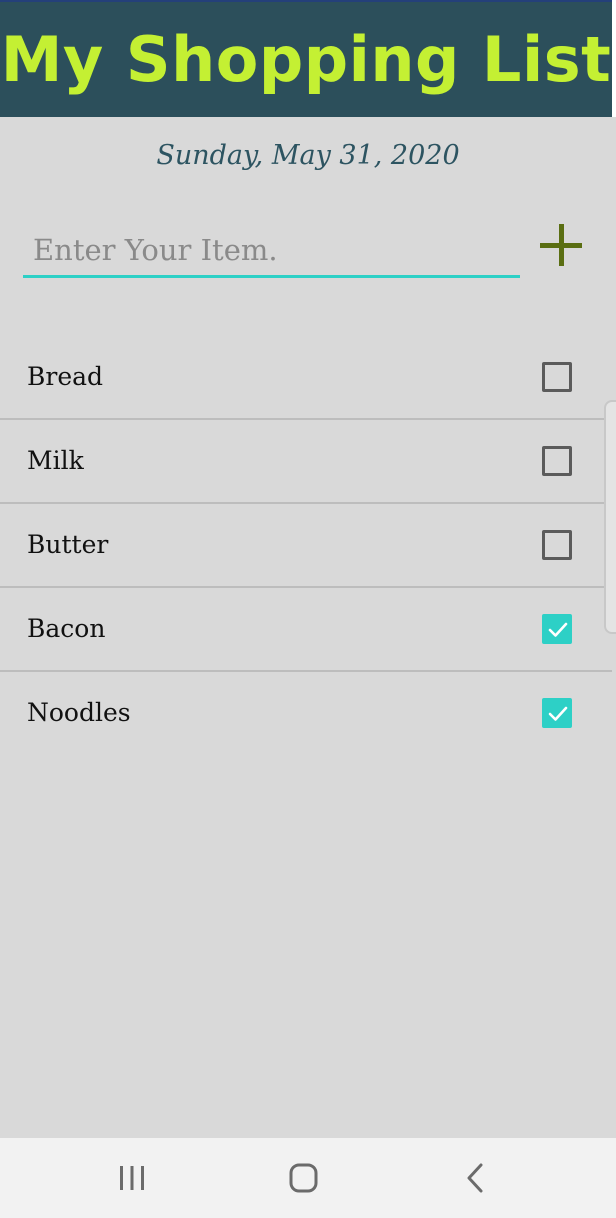  I want to click on list-item: Bacon, so click(306, 630).